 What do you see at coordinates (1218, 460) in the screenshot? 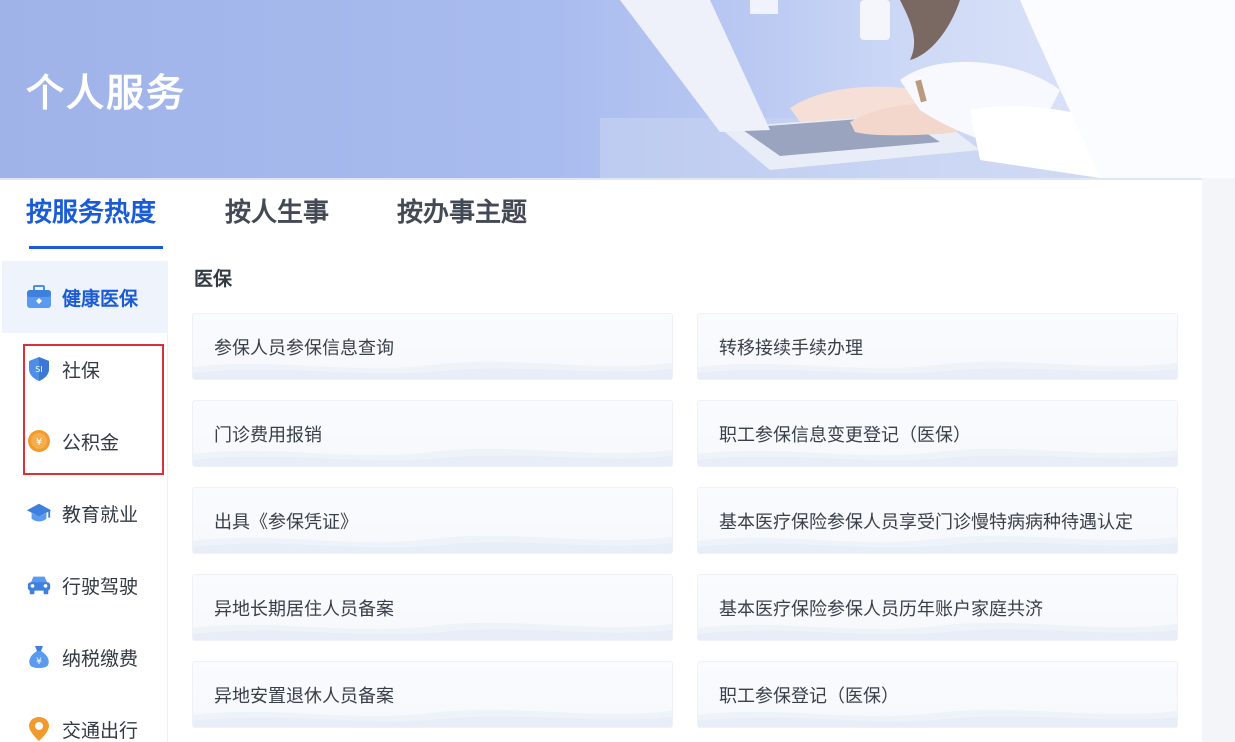
I see `page-gutter` at bounding box center [1218, 460].